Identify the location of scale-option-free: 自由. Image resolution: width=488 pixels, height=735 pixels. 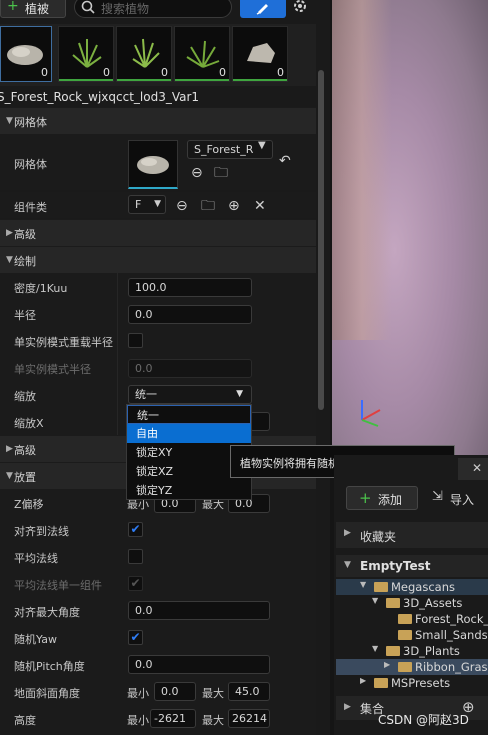
(189, 433).